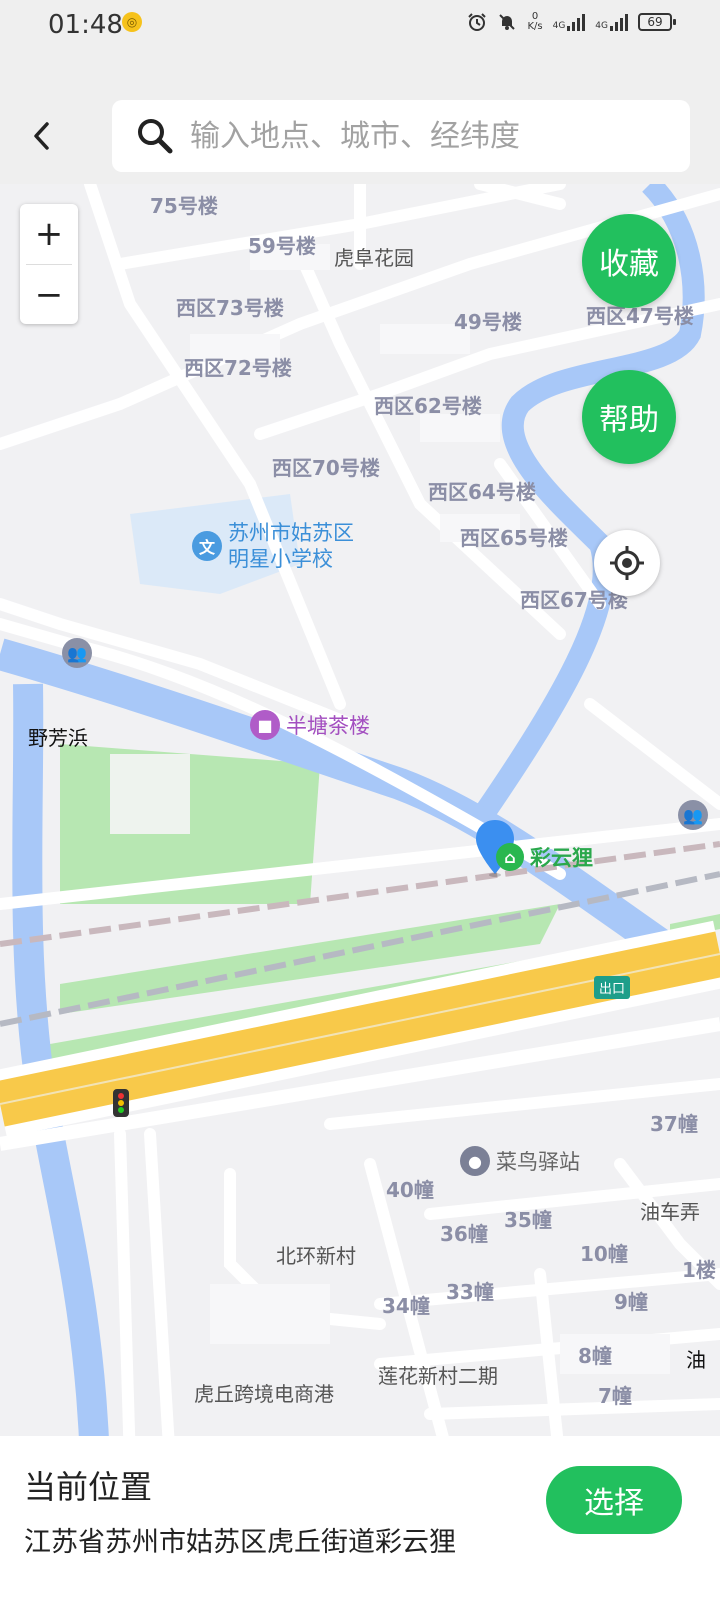 The image size is (720, 1600). Describe the element at coordinates (49, 295) in the screenshot. I see `zoom-out-button: −` at that location.